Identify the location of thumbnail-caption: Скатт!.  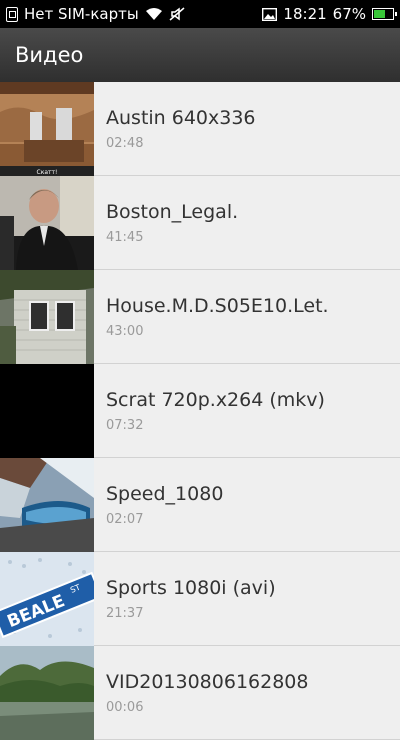
(47, 172).